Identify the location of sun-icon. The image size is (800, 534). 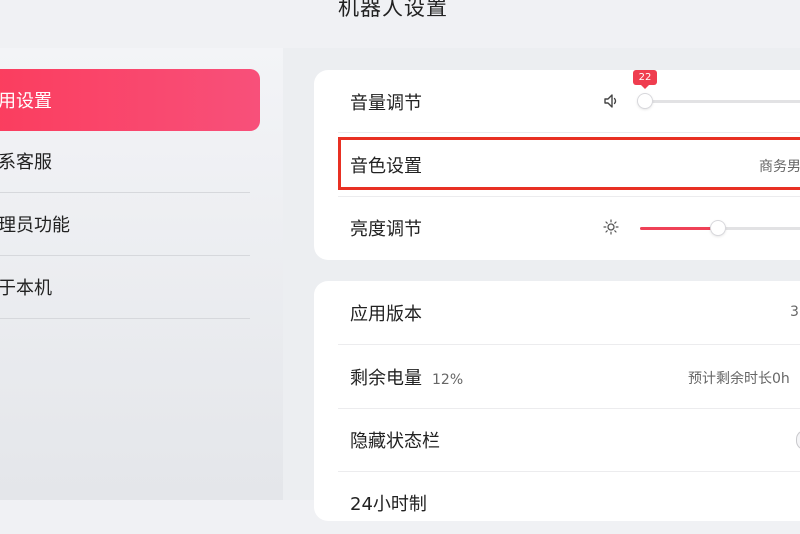
(611, 227).